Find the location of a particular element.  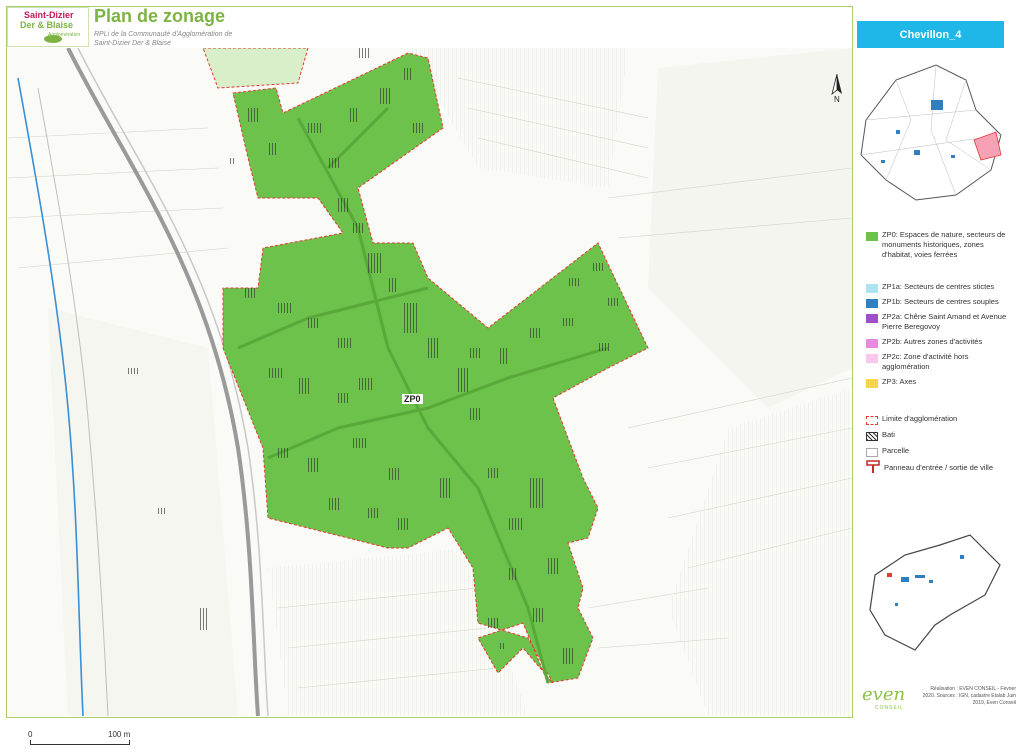

field-area is located at coordinates (143, 512).